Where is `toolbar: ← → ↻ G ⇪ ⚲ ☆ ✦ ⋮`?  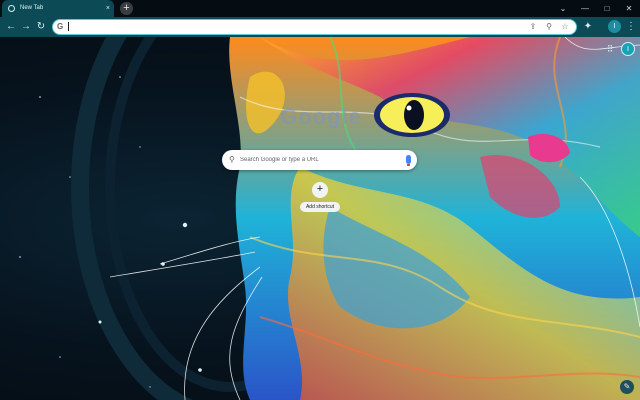
toolbar: ← → ↻ G ⇪ ⚲ ☆ ✦ ⋮ is located at coordinates (320, 27).